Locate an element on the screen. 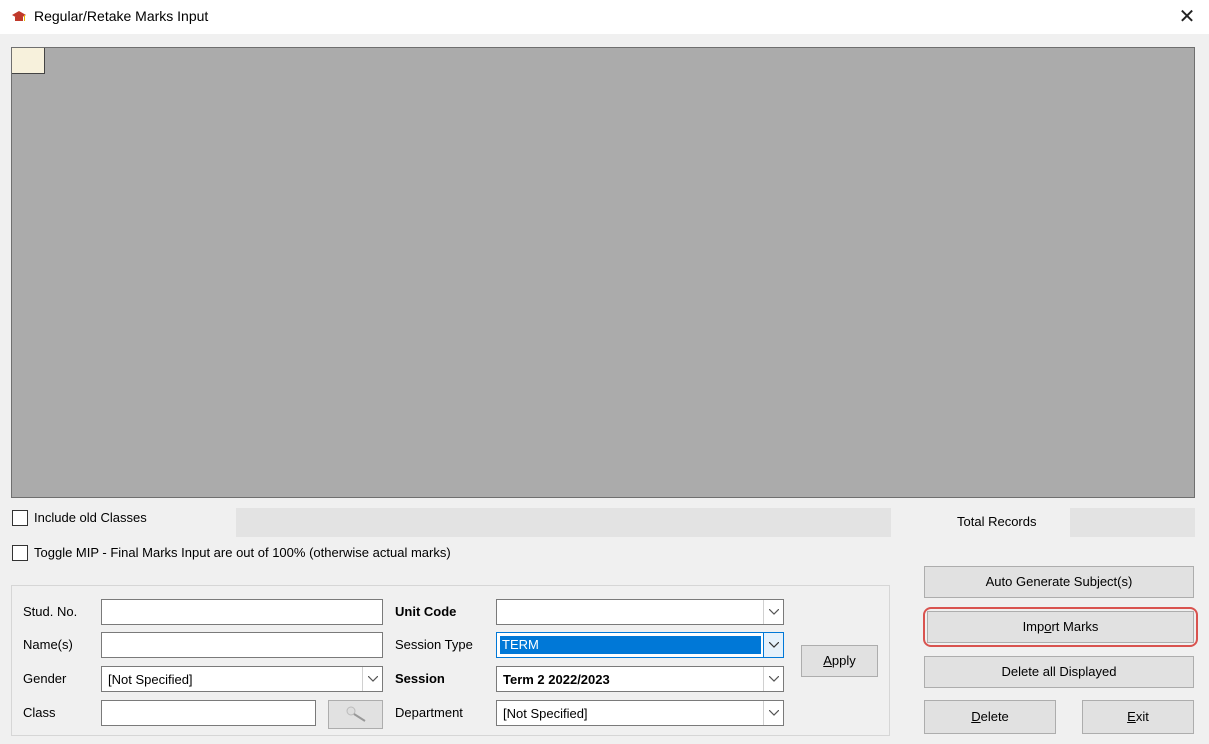 The height and width of the screenshot is (744, 1209). session-value: Term 2 2022/2023 is located at coordinates (556, 679).